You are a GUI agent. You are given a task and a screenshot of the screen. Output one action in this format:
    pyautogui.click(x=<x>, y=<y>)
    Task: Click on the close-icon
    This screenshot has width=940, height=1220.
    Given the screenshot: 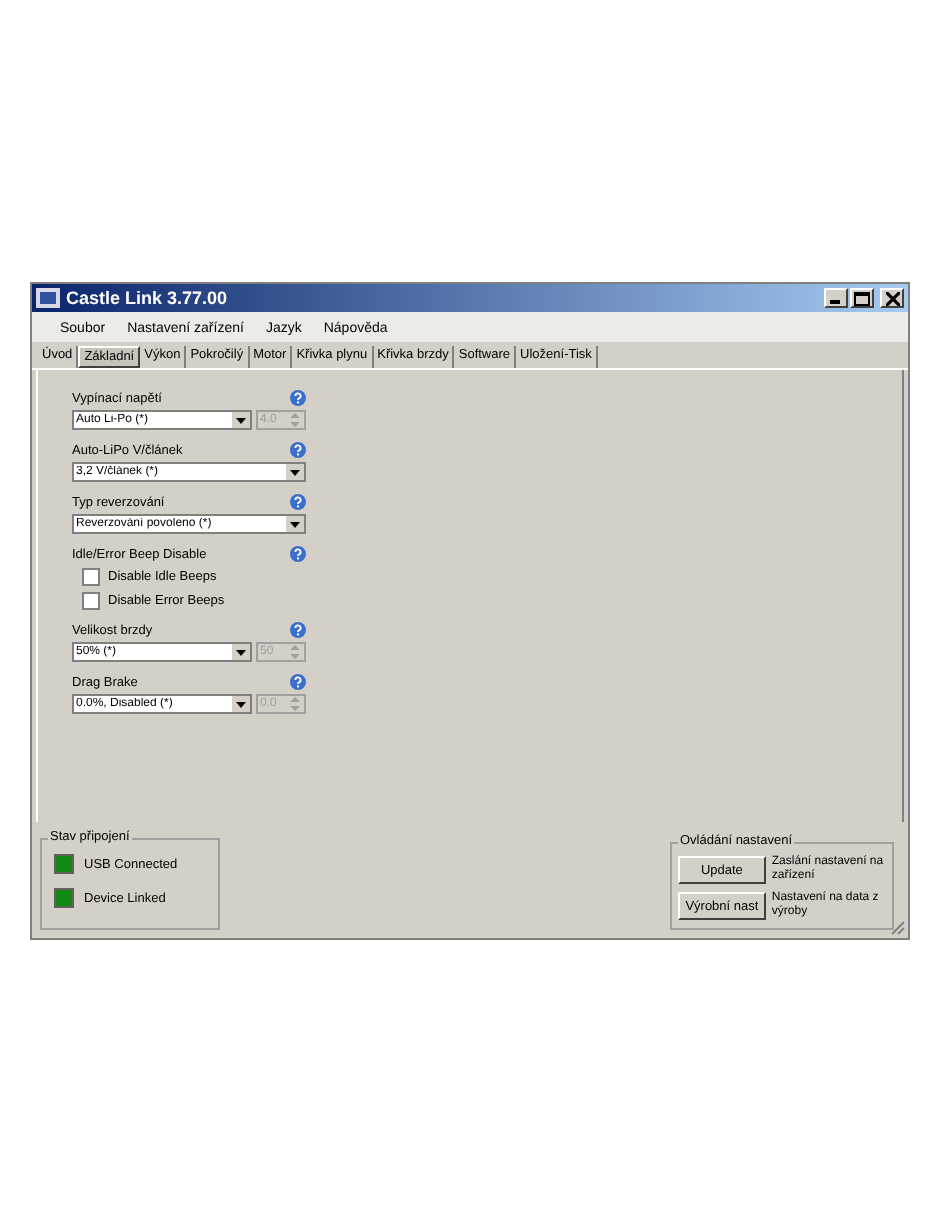 What is the action you would take?
    pyautogui.click(x=892, y=298)
    